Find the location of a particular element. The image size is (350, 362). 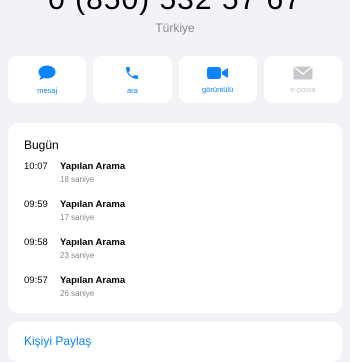

video-icon is located at coordinates (217, 73).